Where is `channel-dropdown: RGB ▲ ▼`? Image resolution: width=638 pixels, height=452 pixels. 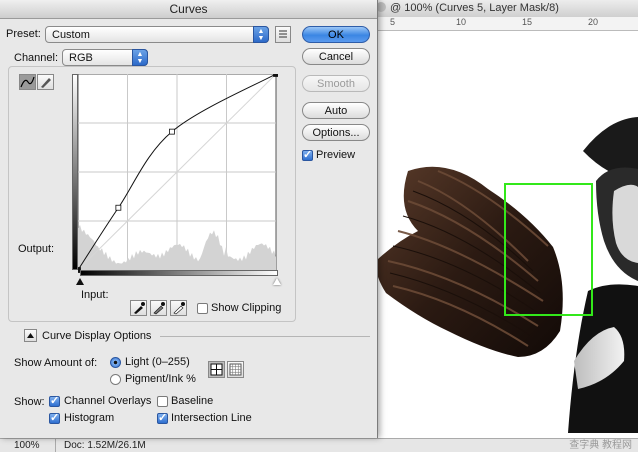
channel-dropdown: RGB ▲ ▼ is located at coordinates (105, 57).